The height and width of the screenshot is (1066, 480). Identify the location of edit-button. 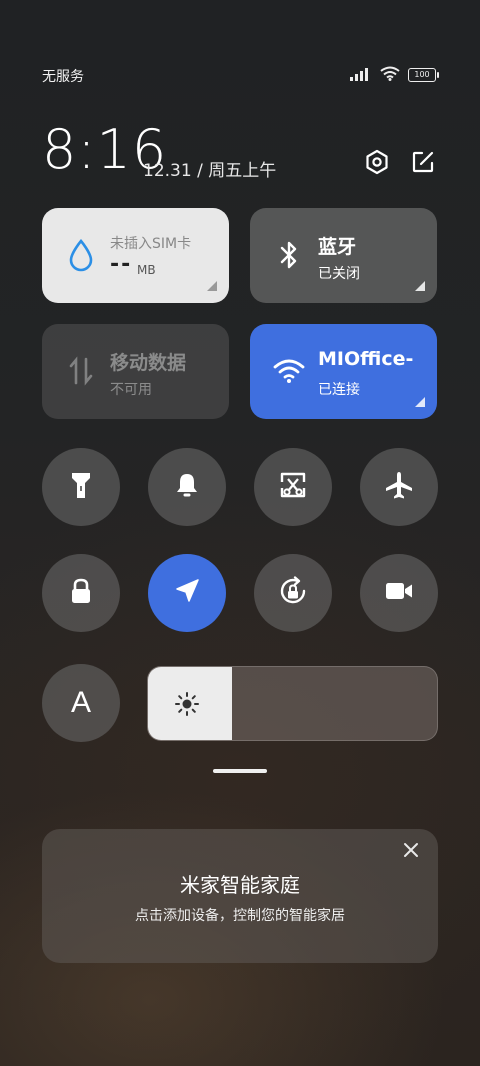
(423, 164).